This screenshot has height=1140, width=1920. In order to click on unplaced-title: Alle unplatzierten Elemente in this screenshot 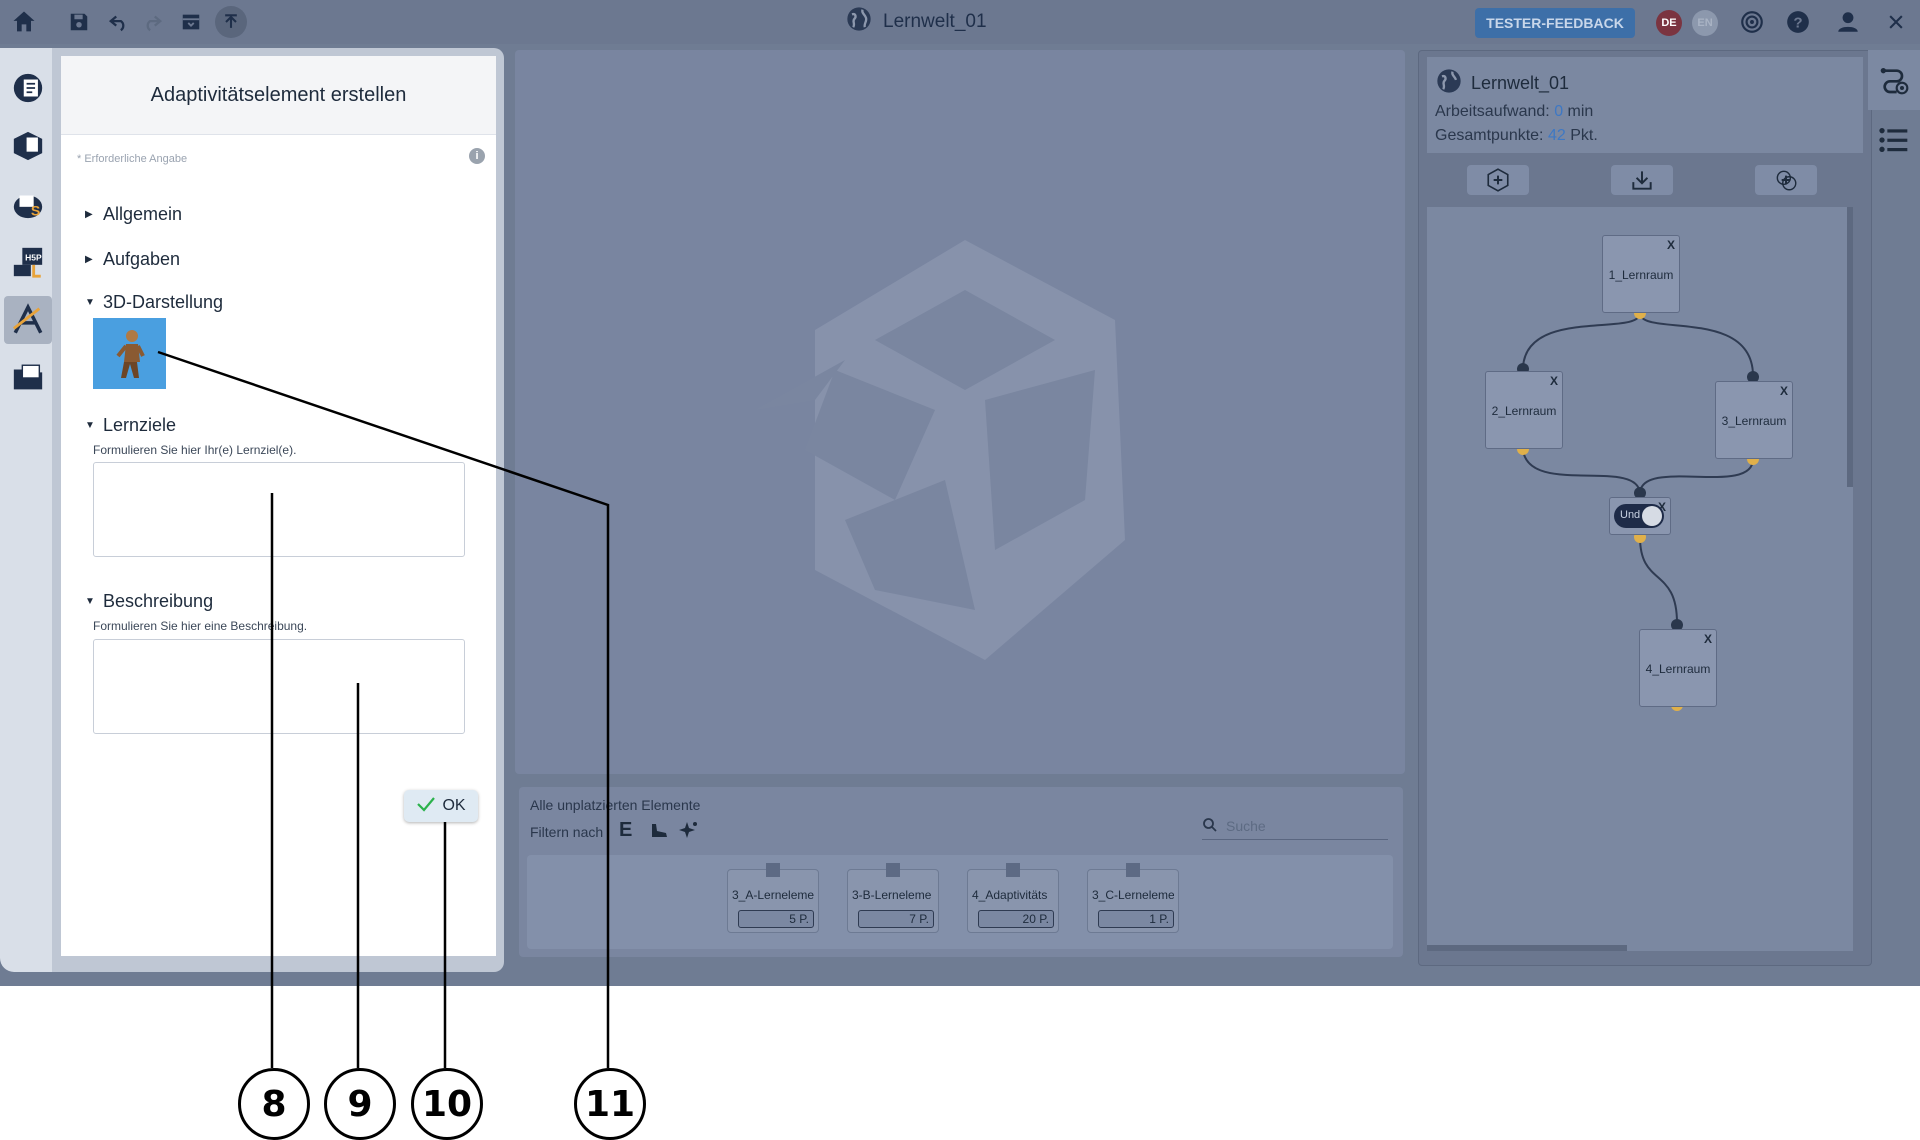, I will do `click(615, 805)`.